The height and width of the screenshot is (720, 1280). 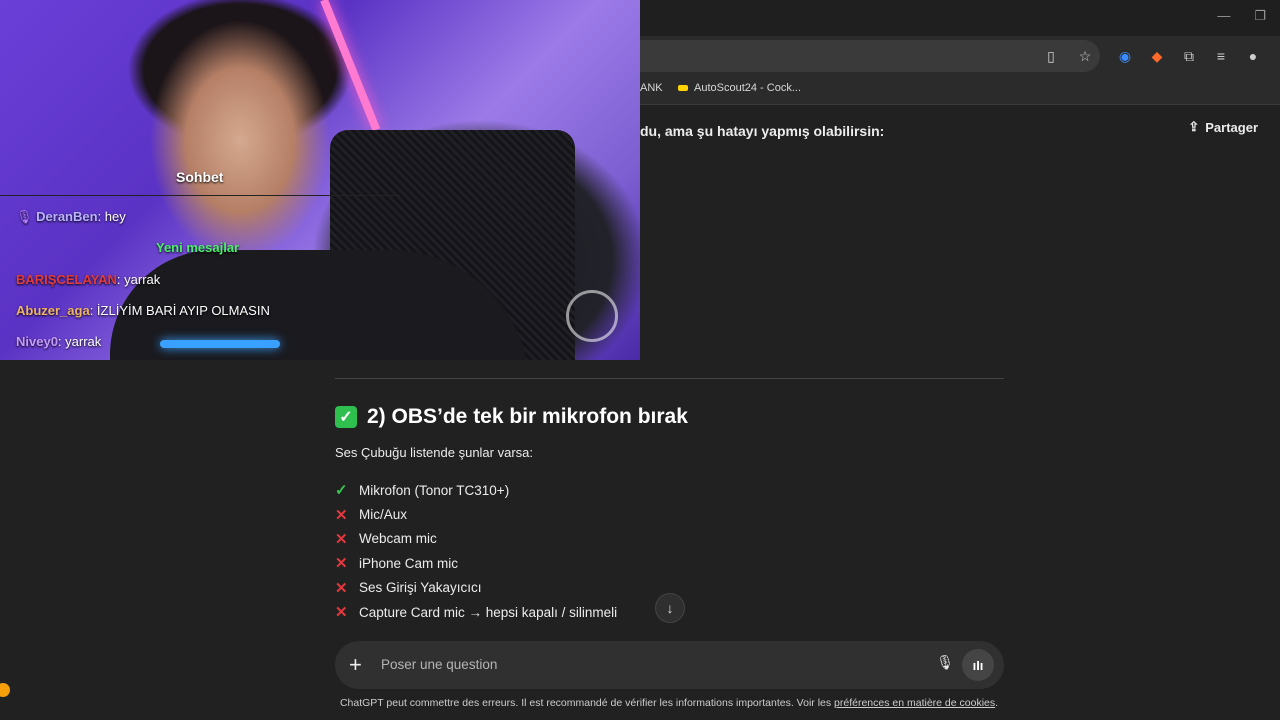 What do you see at coordinates (67, 216) in the screenshot?
I see `chat-username: DeranBen` at bounding box center [67, 216].